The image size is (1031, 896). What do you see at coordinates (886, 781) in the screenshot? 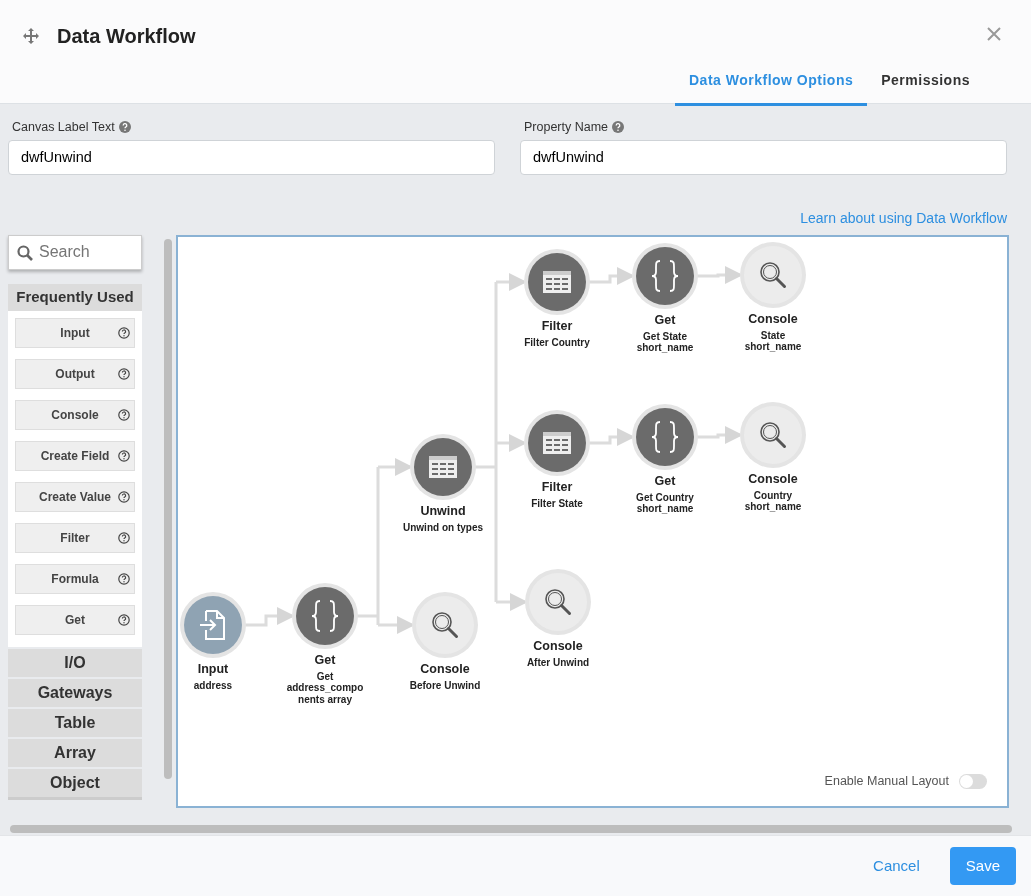
I see `toggle-label: Enable Manual Layout` at bounding box center [886, 781].